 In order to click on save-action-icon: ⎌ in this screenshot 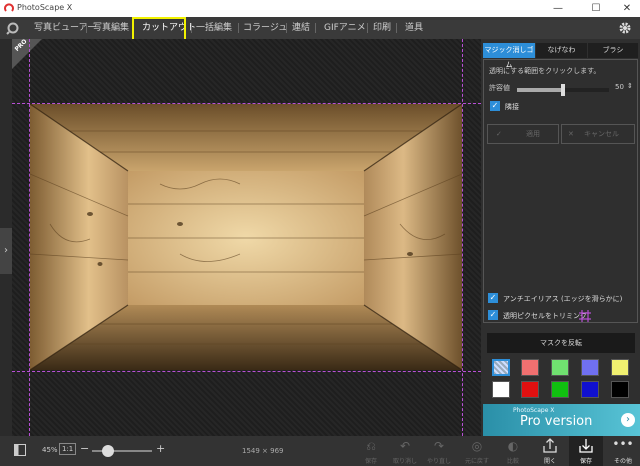, I will do `click(371, 446)`.